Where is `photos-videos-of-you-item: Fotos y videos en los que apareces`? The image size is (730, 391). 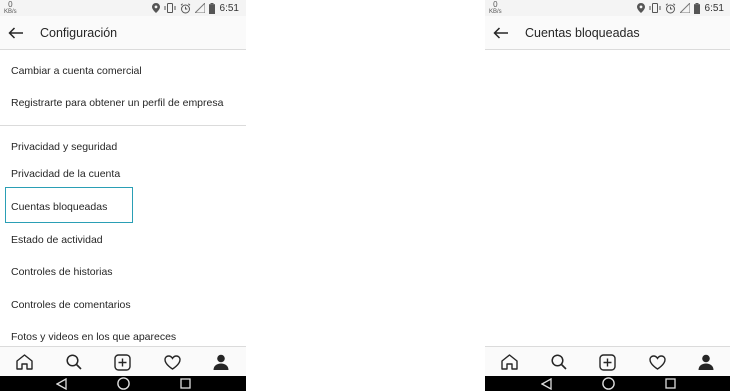
photos-videos-of-you-item: Fotos y videos en los que apareces is located at coordinates (93, 337).